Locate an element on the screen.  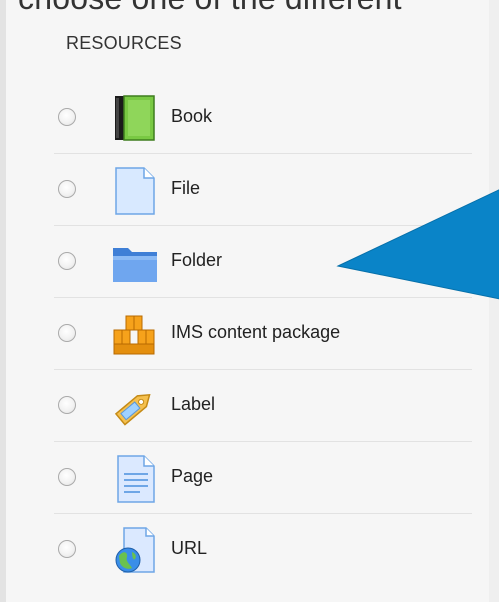
resource-item-book: Book is located at coordinates (241, 120).